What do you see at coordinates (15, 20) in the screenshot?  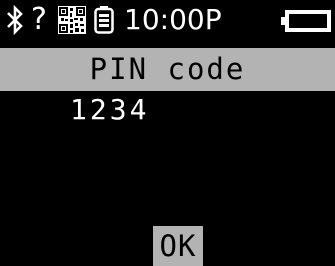 I see `bluetooth-icon` at bounding box center [15, 20].